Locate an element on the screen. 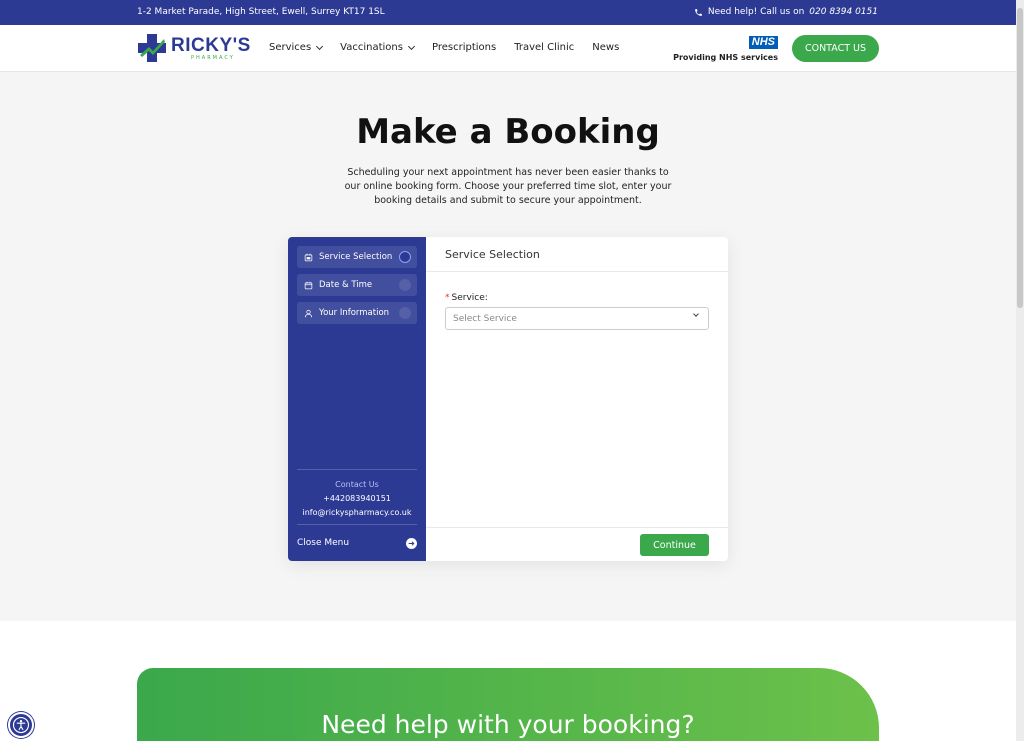  accessibility-button is located at coordinates (21, 725).